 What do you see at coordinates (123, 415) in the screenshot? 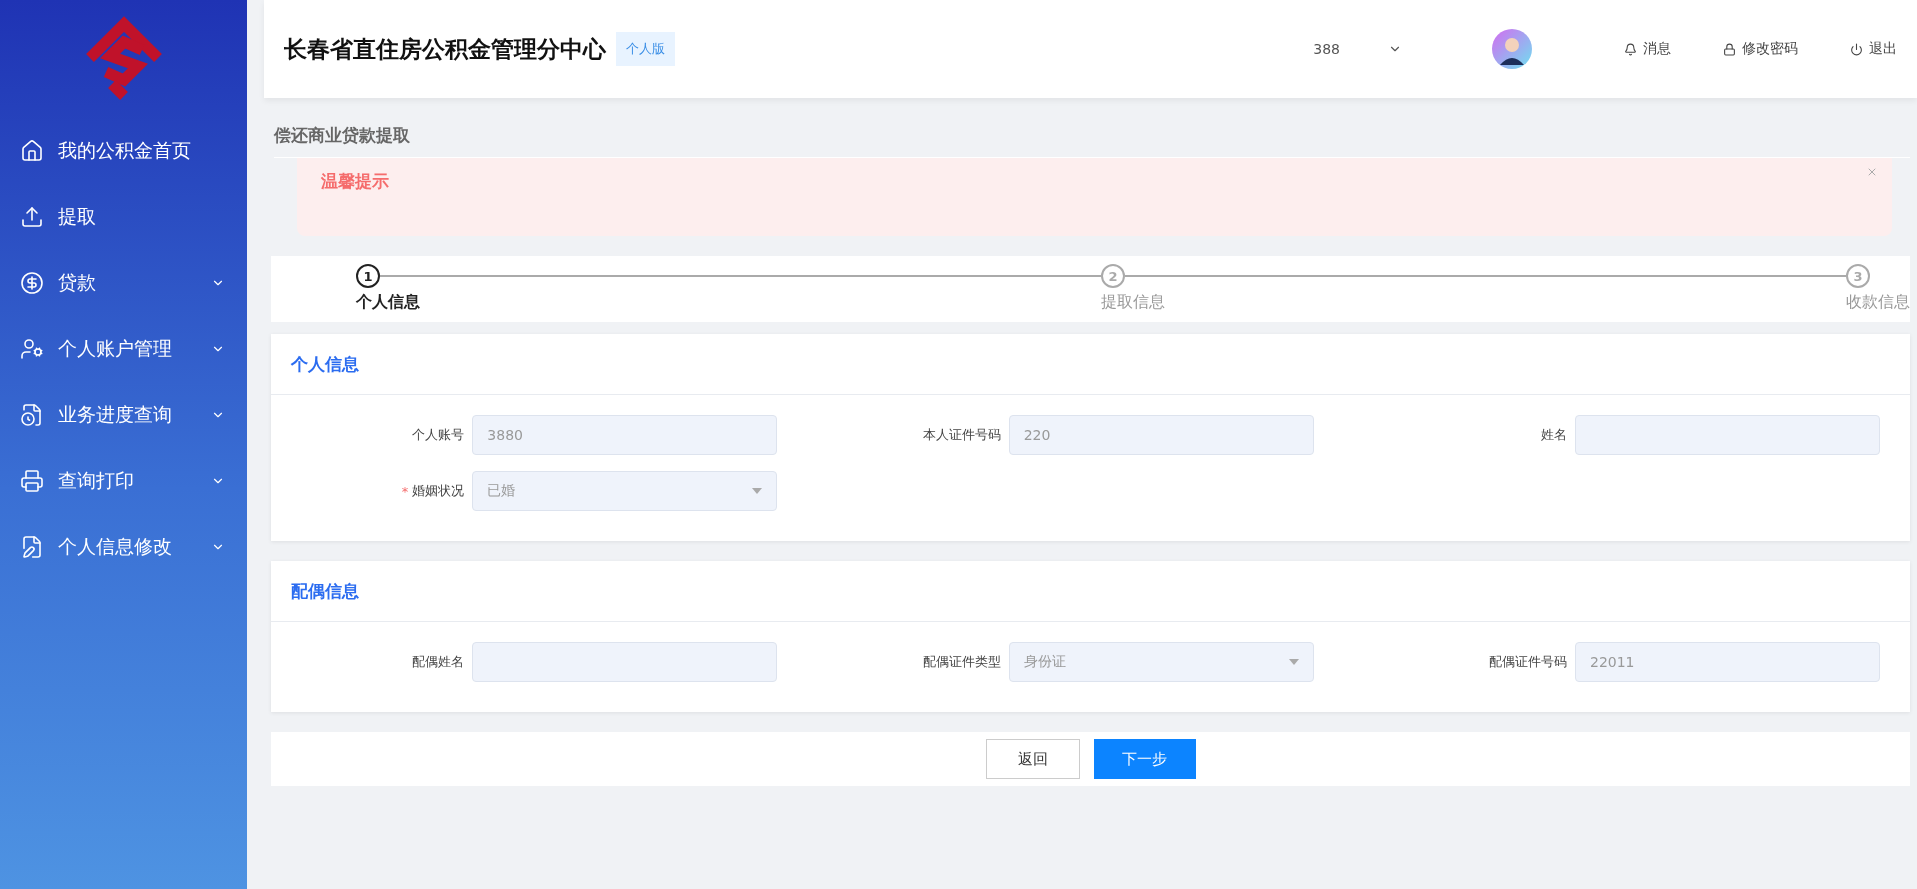
I see `sidebar-item: 业务进度查询` at bounding box center [123, 415].